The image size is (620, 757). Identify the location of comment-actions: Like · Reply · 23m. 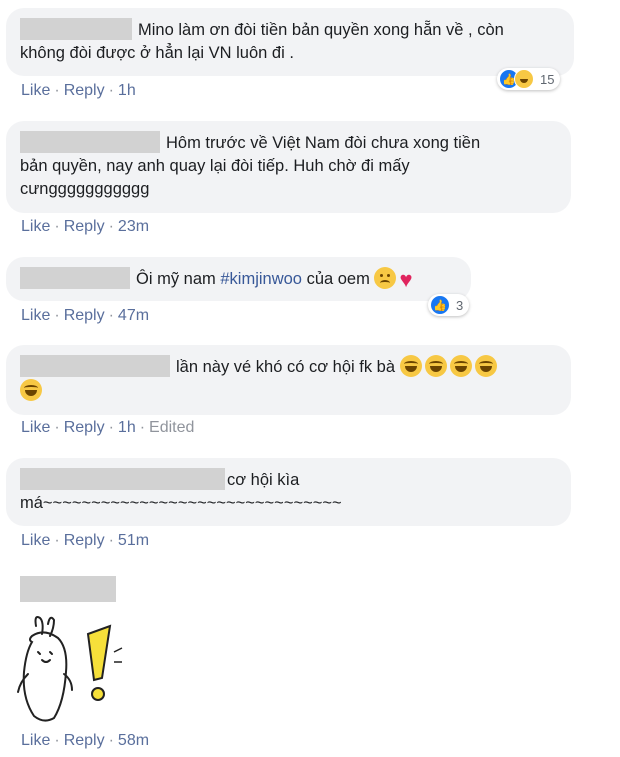
(85, 227).